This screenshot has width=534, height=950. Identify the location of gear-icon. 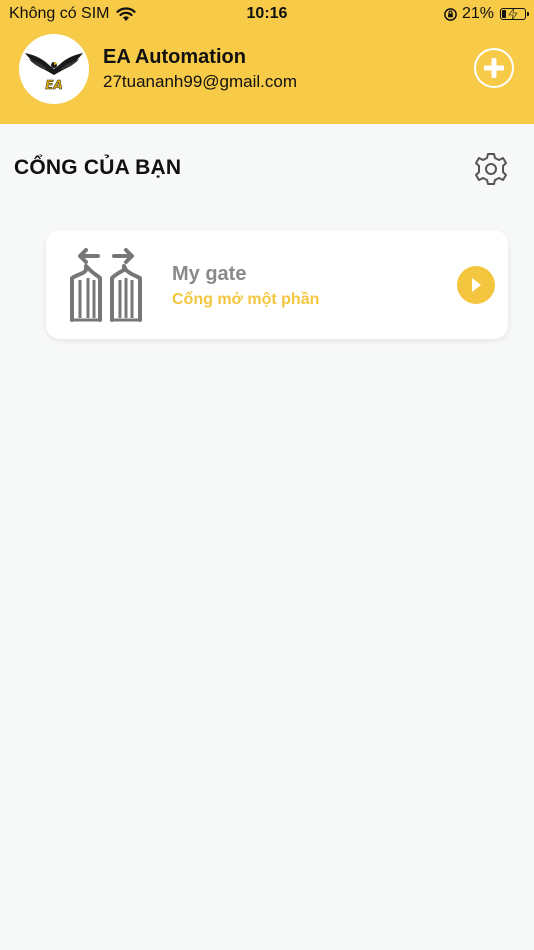
(491, 169).